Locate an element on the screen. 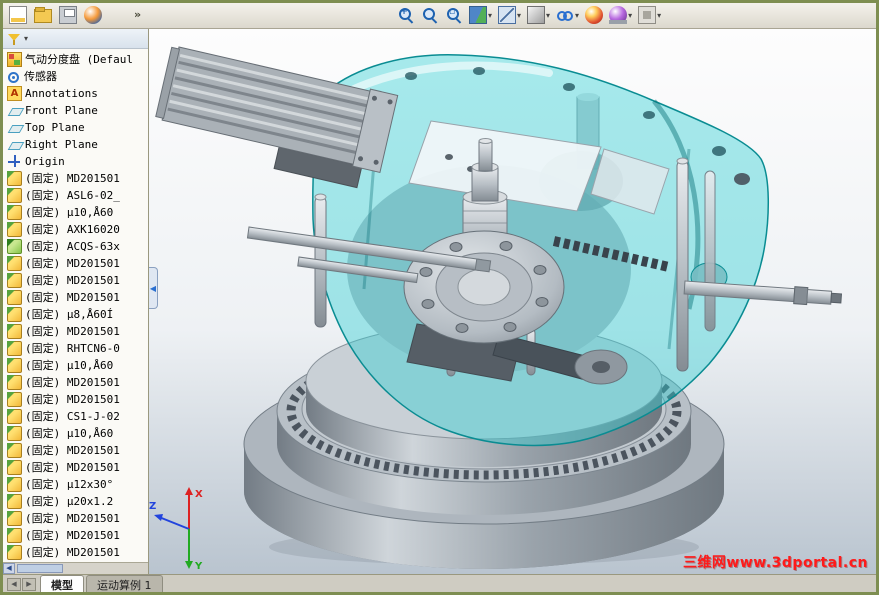 The height and width of the screenshot is (595, 879). zoom-fit-button is located at coordinates (430, 15).